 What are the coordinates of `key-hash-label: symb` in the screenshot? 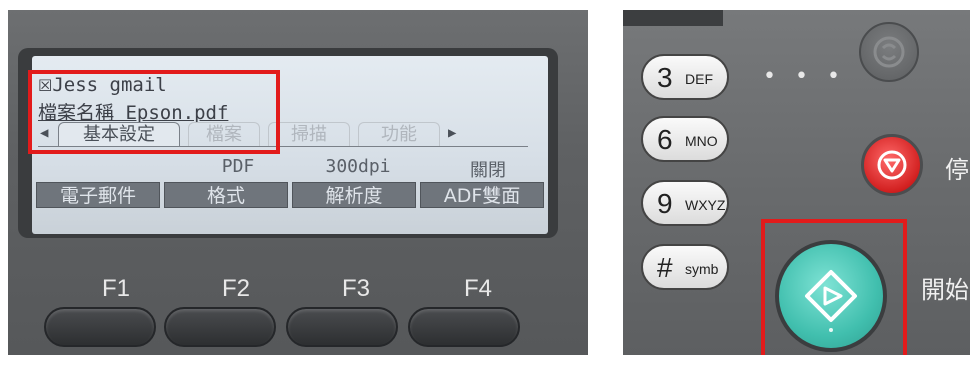 It's located at (702, 269).